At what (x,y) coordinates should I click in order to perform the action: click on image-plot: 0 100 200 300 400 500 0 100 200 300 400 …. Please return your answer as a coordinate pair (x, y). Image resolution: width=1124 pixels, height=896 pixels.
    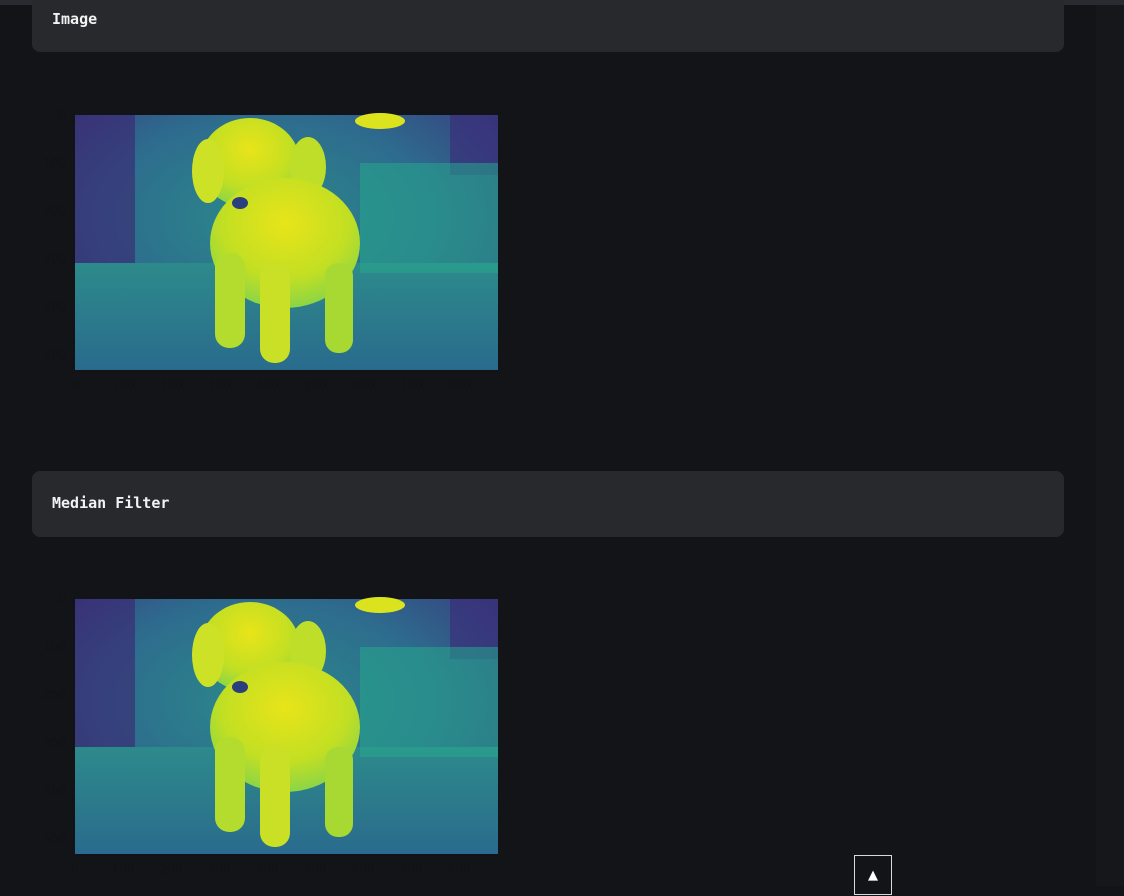
    Looking at the image, I should click on (270, 248).